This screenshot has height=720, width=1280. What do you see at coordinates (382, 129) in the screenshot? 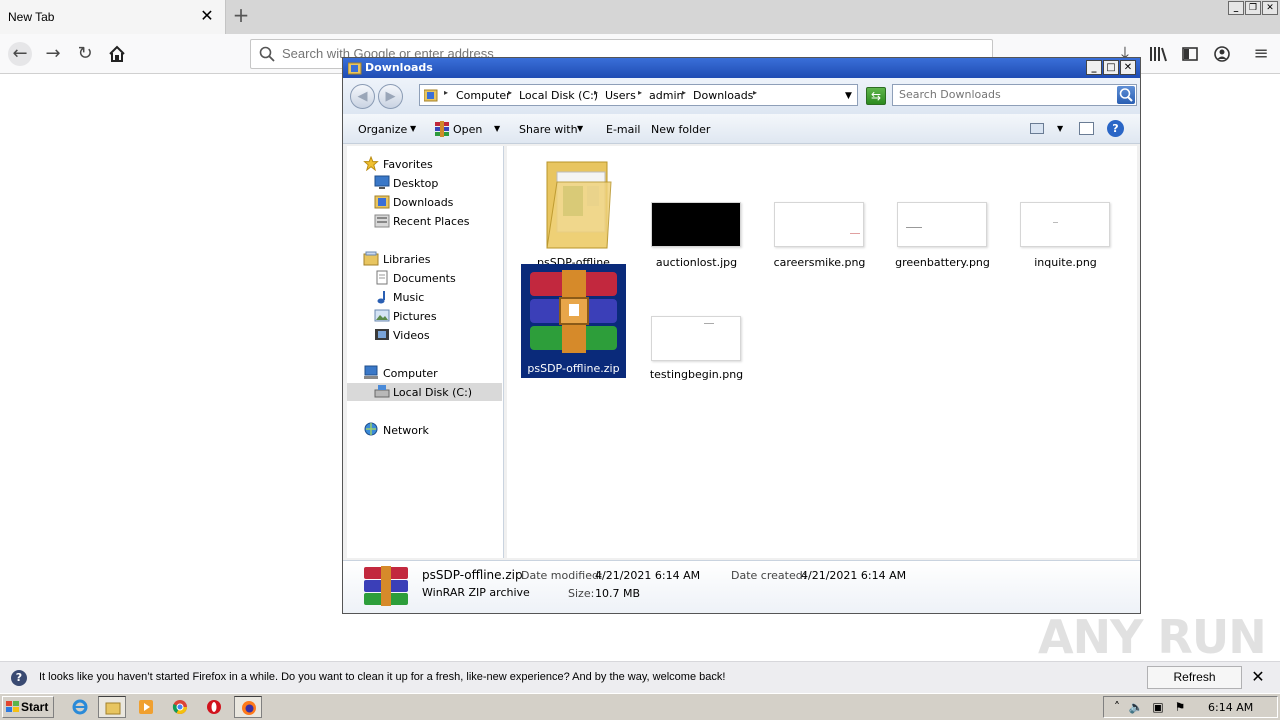
I see `organize-button: Organize` at bounding box center [382, 129].